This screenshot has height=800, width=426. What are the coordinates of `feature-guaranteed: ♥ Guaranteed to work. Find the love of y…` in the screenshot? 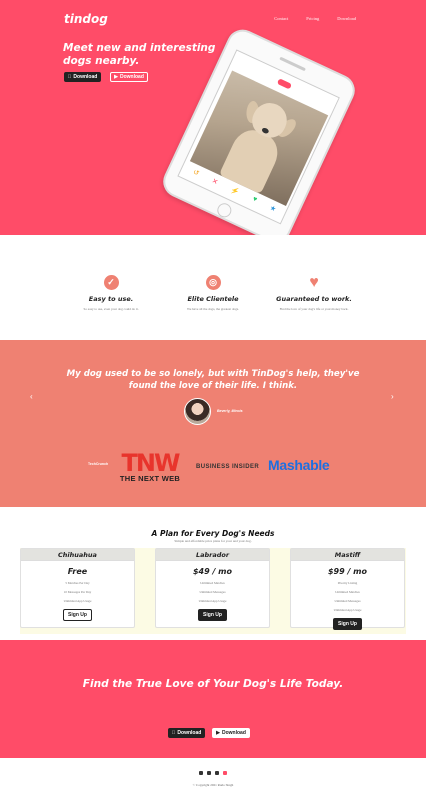 It's located at (314, 293).